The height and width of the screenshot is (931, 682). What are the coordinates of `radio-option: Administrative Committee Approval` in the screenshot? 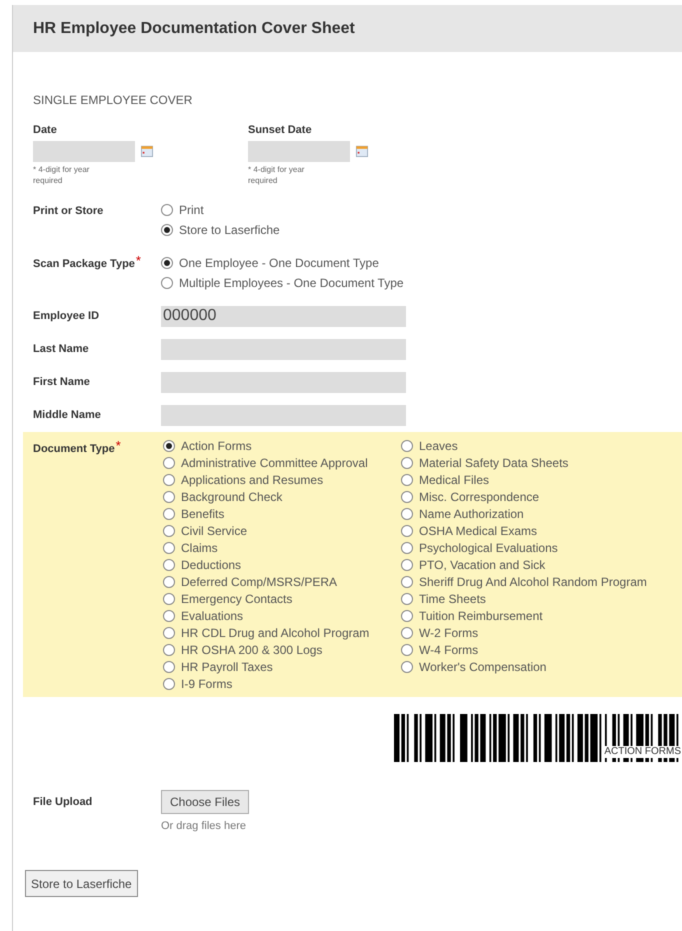 It's located at (282, 463).